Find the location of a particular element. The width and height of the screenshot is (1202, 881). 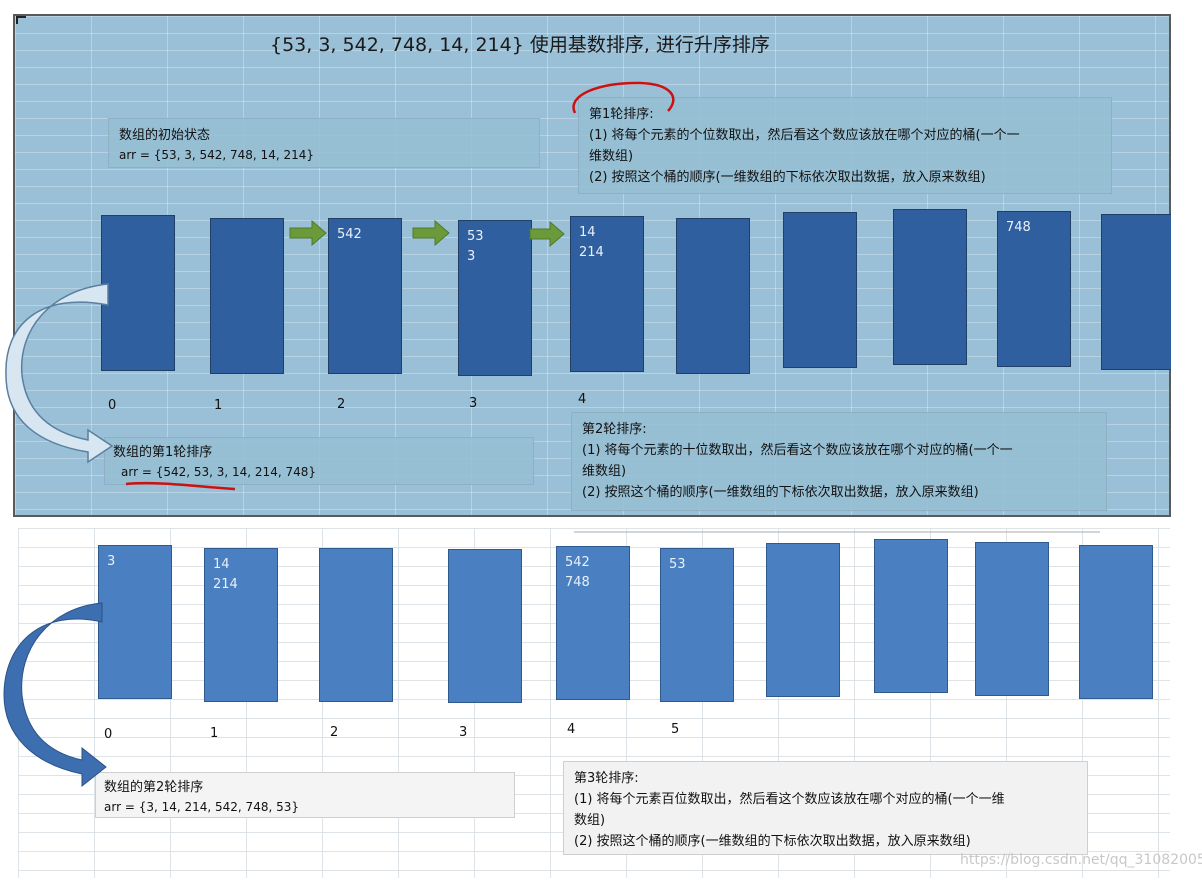

bucket-4-item: 214 is located at coordinates (591, 252).